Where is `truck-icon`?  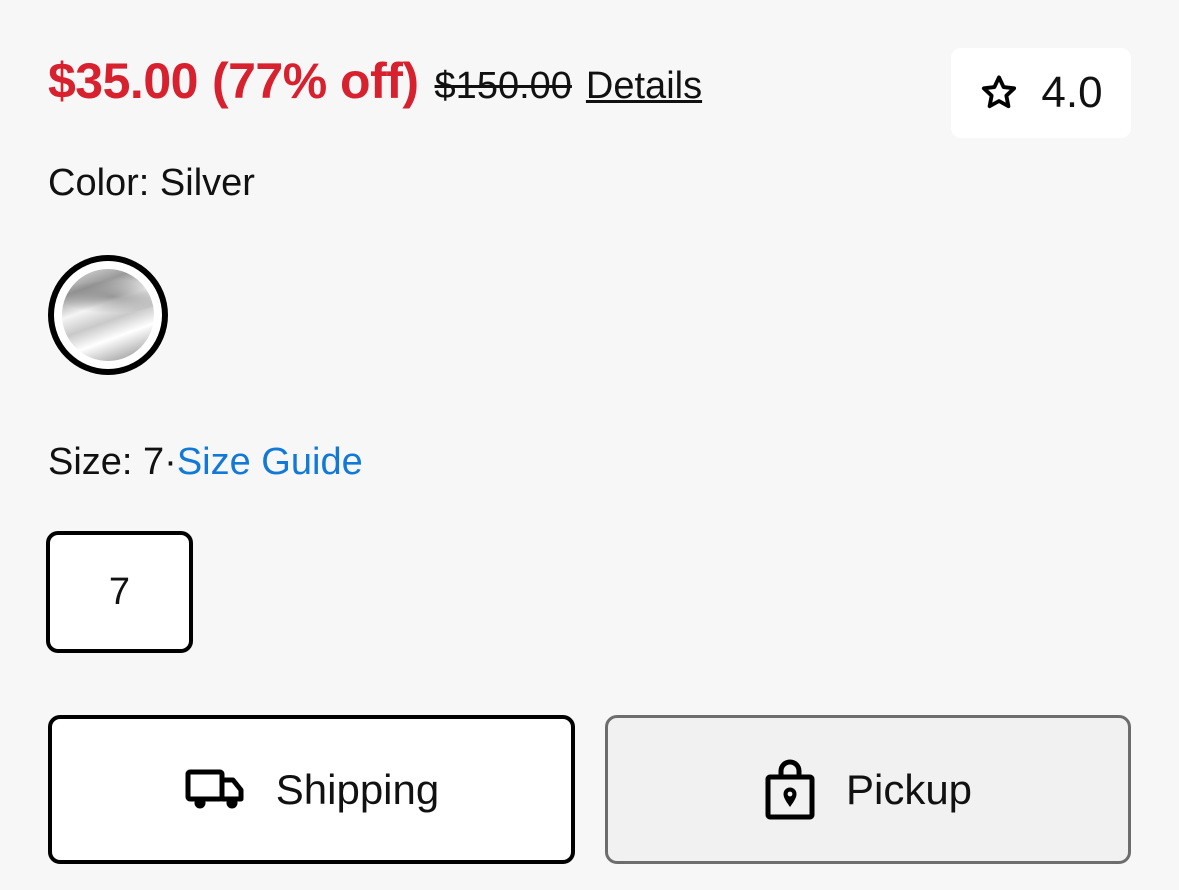 truck-icon is located at coordinates (214, 788).